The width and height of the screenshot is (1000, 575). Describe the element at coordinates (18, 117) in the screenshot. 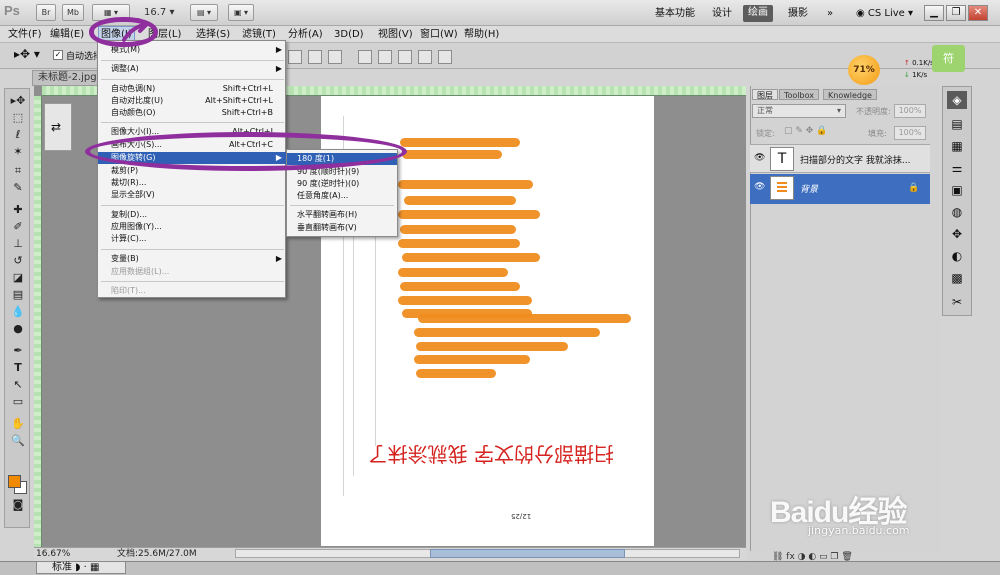

I see `marquee-tool-icon: ⬚` at that location.